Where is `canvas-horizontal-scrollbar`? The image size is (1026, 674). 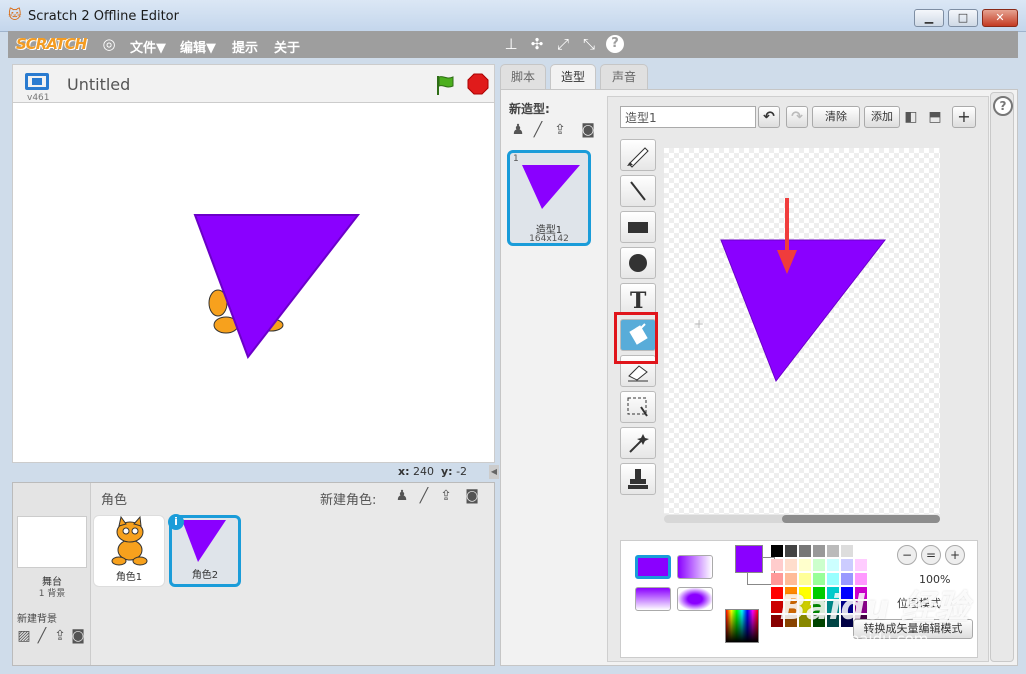
canvas-horizontal-scrollbar is located at coordinates (802, 519).